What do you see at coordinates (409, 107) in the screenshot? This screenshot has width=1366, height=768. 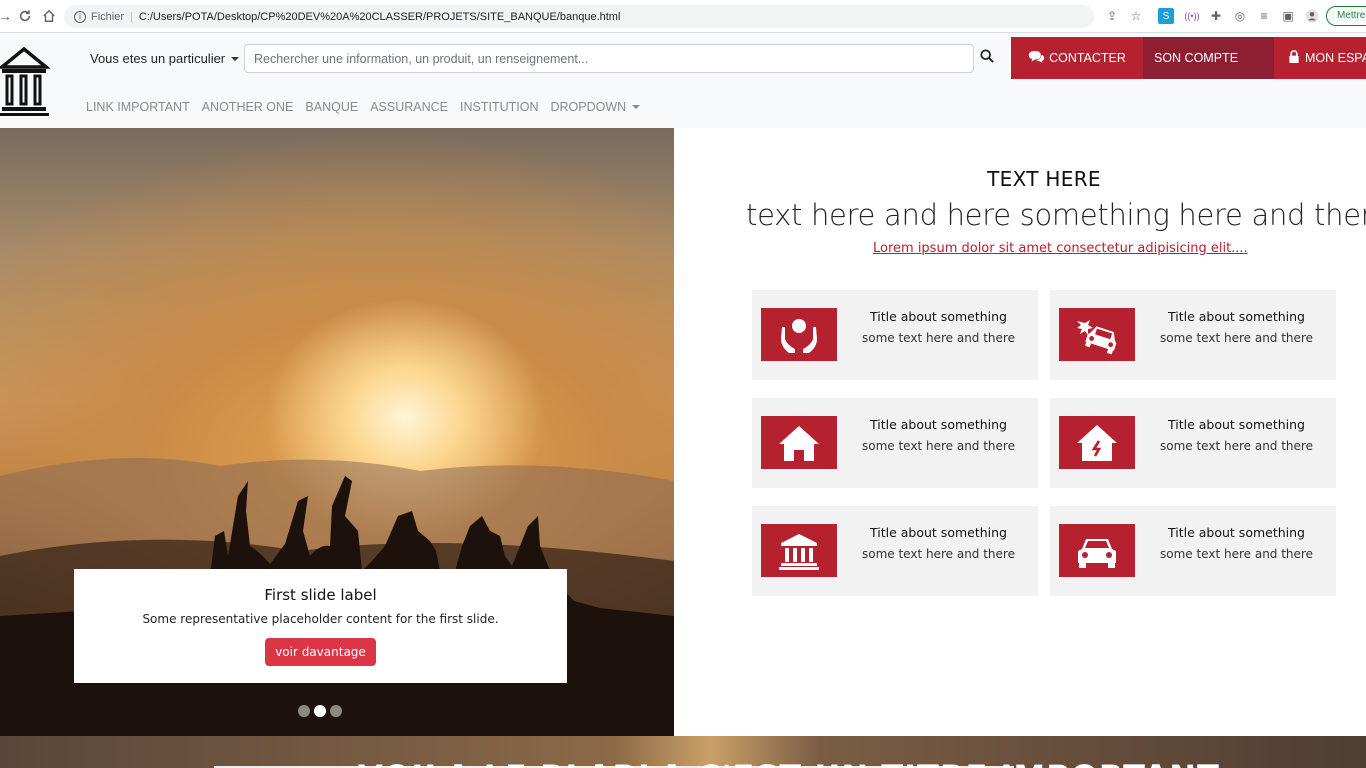 I see `menu-item-assurance: ASSURANCE` at bounding box center [409, 107].